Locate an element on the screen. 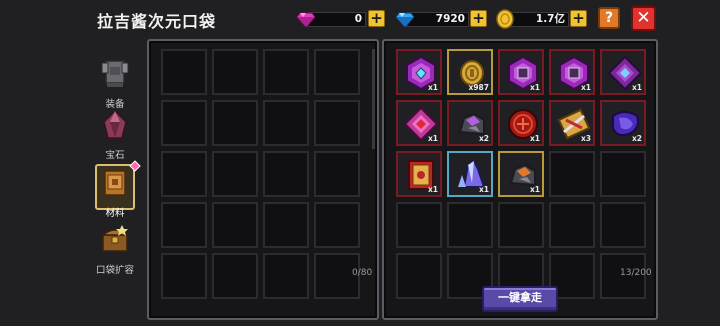 The image size is (720, 326). tab-label-expand-pocket: 口袋扩容 is located at coordinates (114, 270).